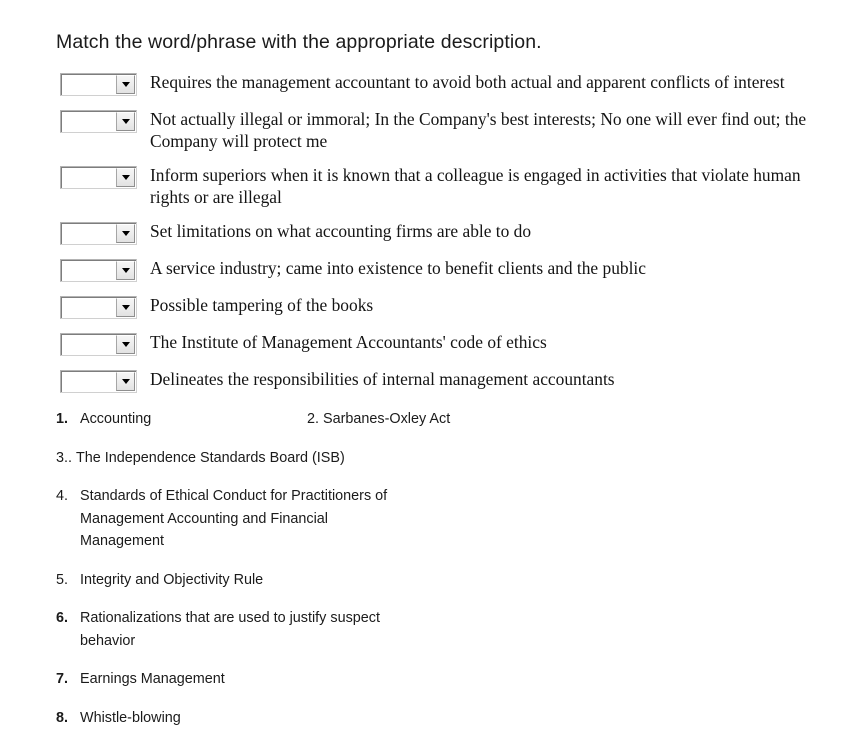 The image size is (848, 751). What do you see at coordinates (424, 679) in the screenshot?
I see `list-item: 7. Earnings Management` at bounding box center [424, 679].